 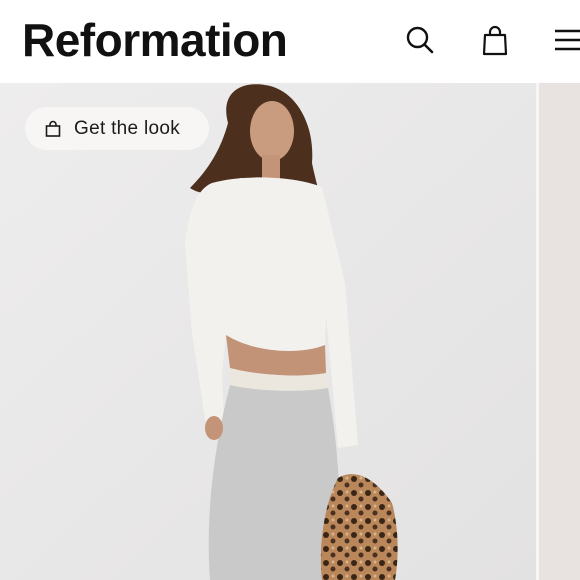 I want to click on menu-button, so click(x=566, y=40).